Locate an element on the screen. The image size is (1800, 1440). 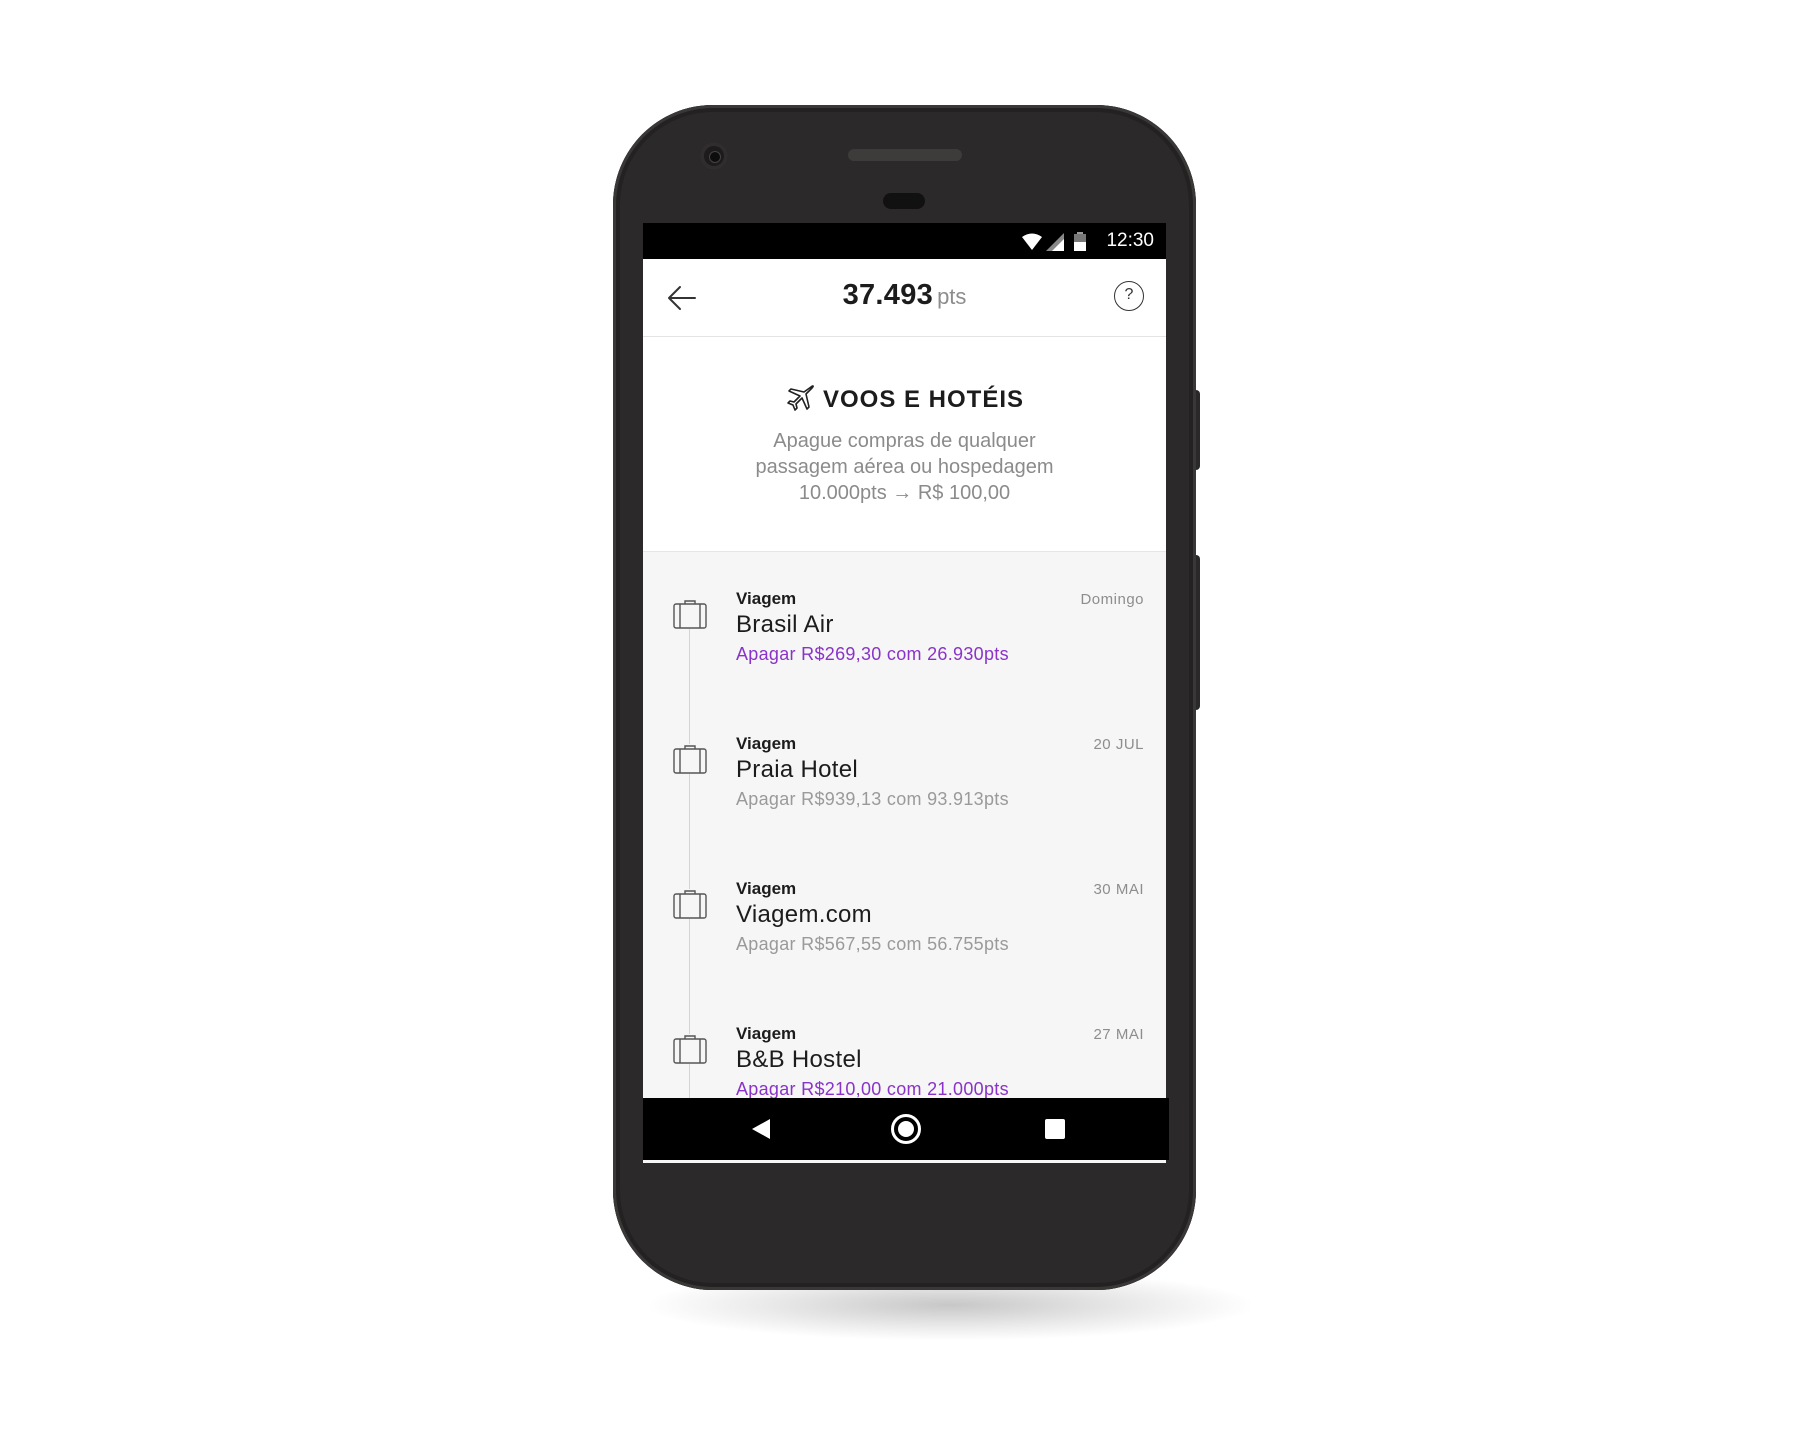
item-action-link: Apagar R$210,00 com 21.000pts is located at coordinates (872, 1089).